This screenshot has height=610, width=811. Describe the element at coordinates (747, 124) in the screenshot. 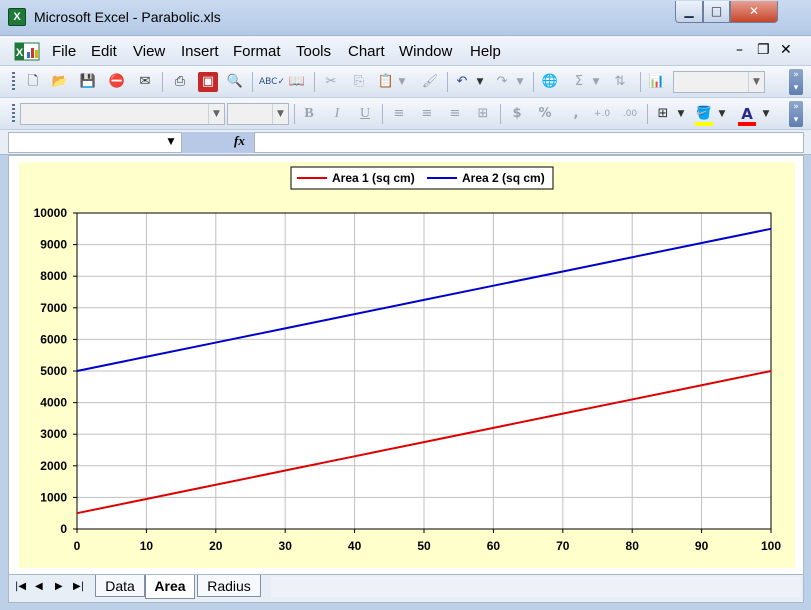

I see `font-color-swatch` at that location.